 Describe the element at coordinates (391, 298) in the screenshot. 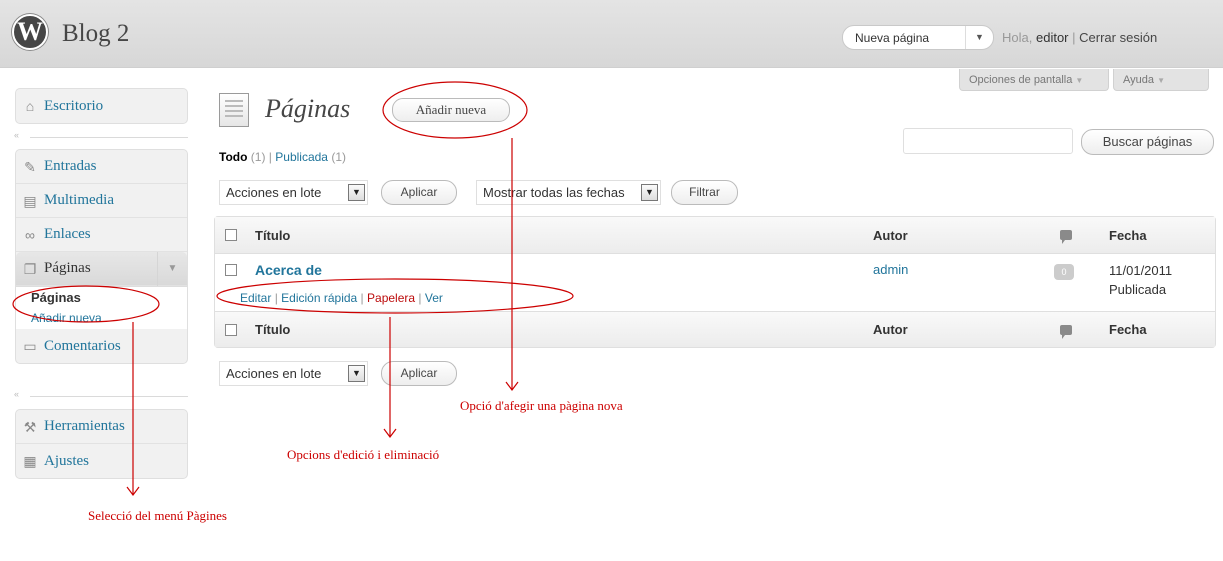

I see `trash-link: Papelera` at that location.